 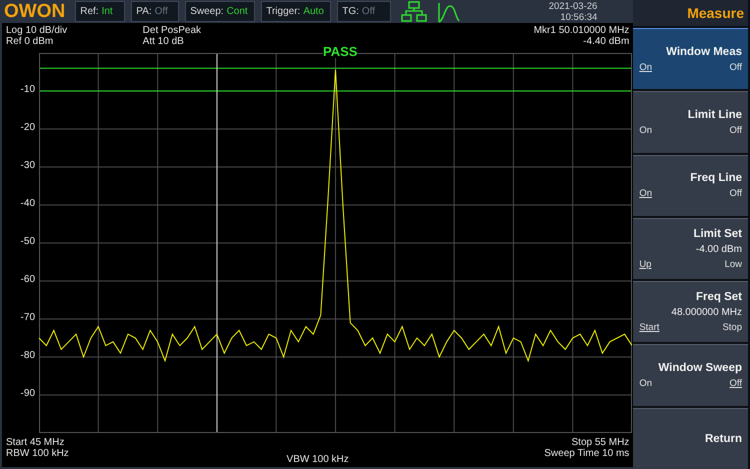 I want to click on axis-label: -80, so click(x=27, y=355).